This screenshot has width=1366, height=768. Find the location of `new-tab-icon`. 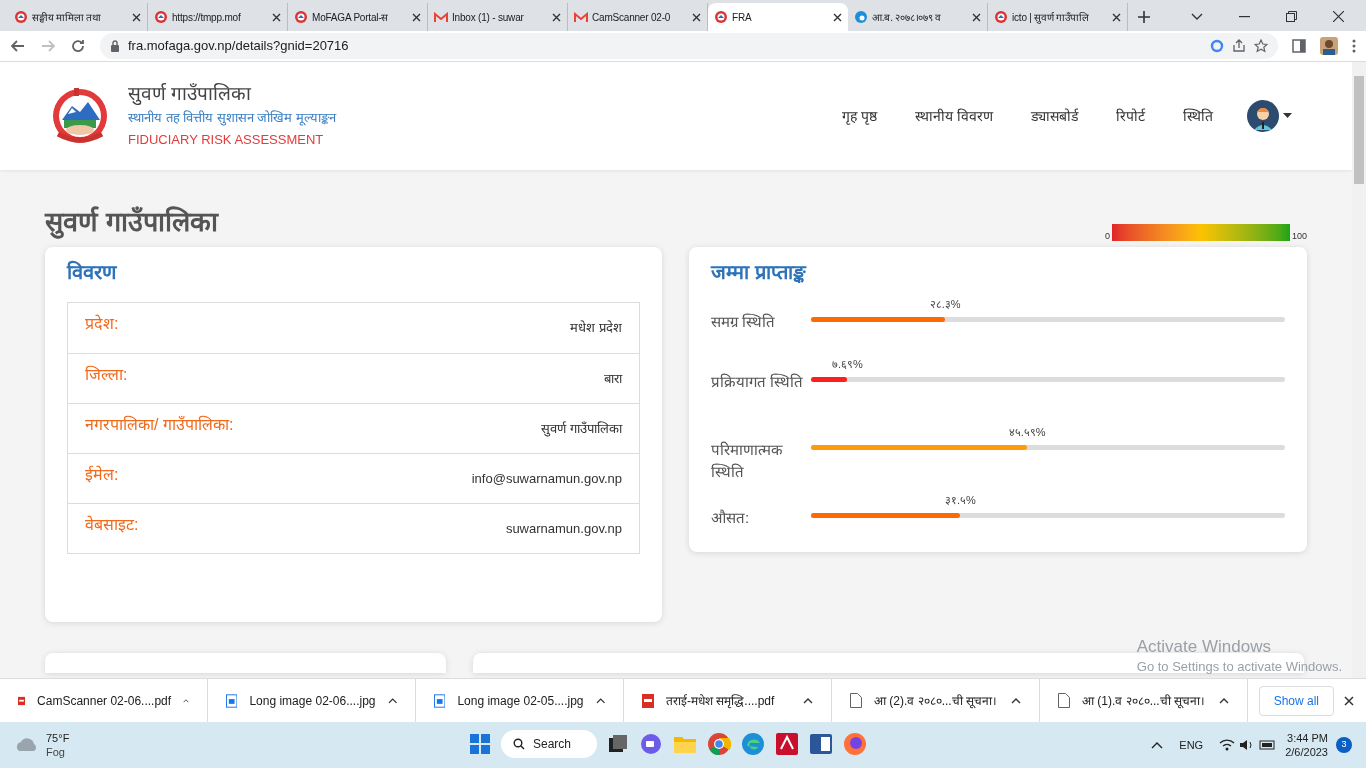

new-tab-icon is located at coordinates (1144, 17).